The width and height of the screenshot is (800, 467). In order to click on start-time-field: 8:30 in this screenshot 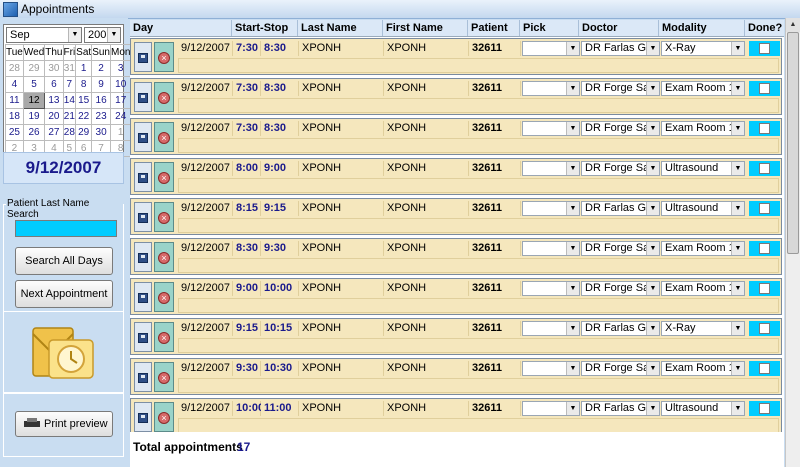, I will do `click(247, 248)`.